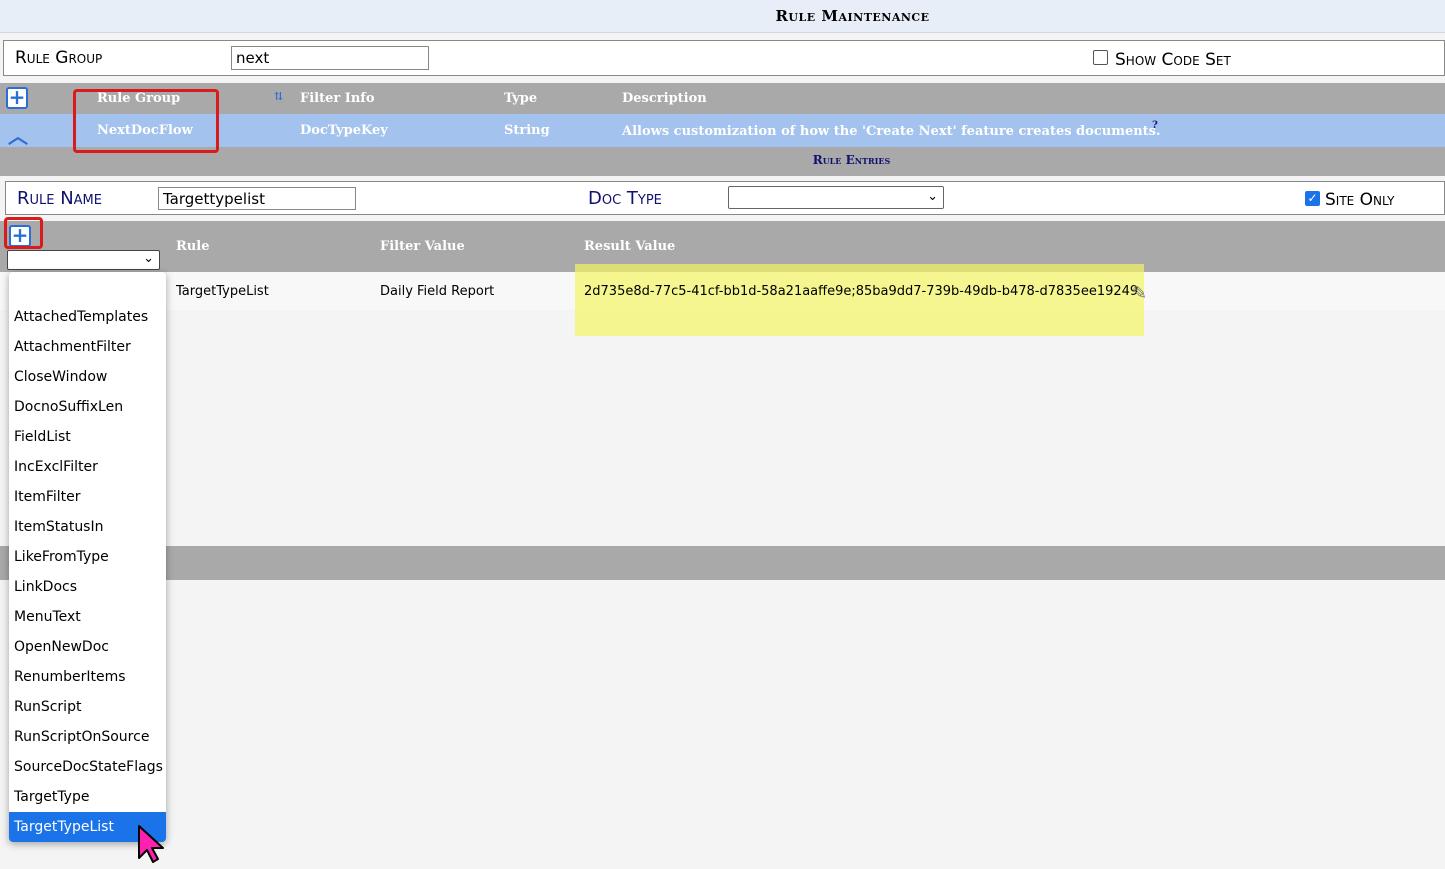 The width and height of the screenshot is (1445, 869). I want to click on col-rule: Rule, so click(192, 246).